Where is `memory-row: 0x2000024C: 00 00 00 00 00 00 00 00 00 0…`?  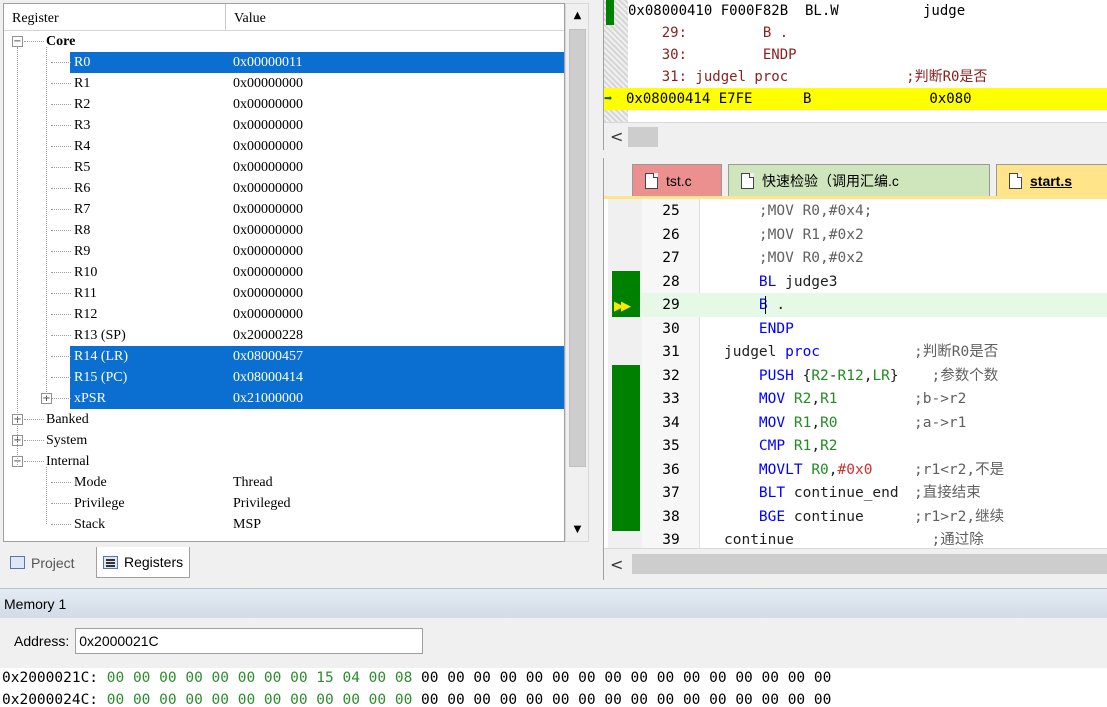 memory-row: 0x2000024C: 00 00 00 00 00 00 00 00 00 0… is located at coordinates (416, 698).